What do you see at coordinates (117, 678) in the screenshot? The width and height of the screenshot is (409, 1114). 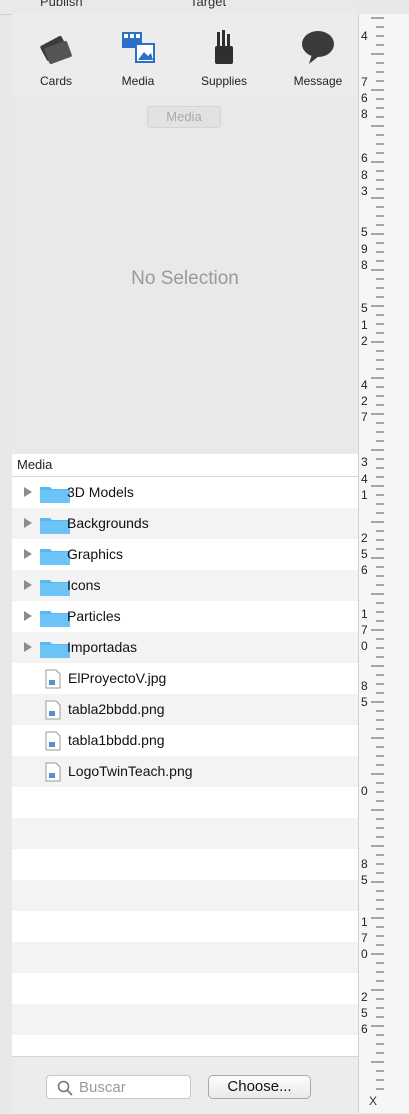 I see `file-label: ElProyectoV.jpg` at bounding box center [117, 678].